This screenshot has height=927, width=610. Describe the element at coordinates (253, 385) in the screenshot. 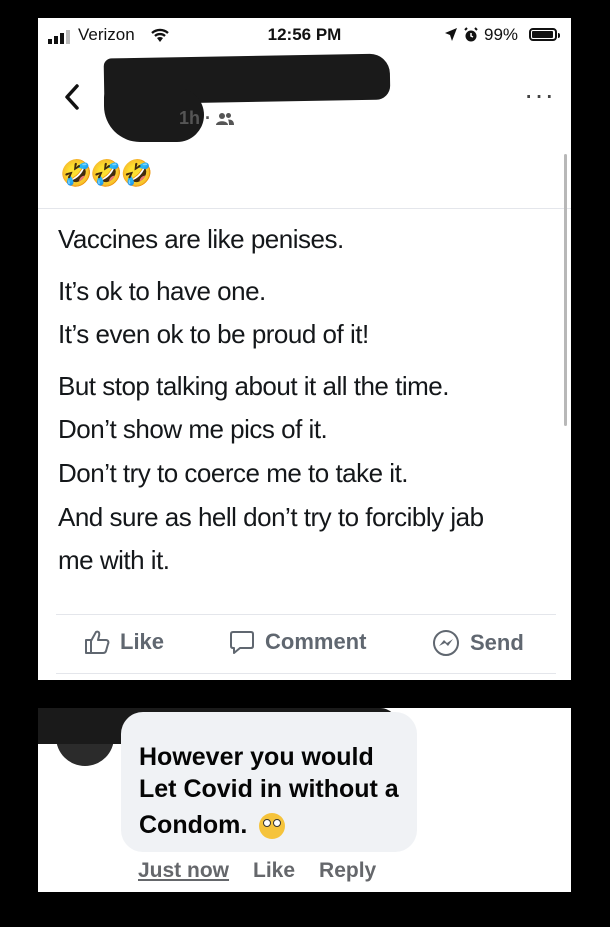

I see `tweet-line: But stop talking about it all the time.` at that location.